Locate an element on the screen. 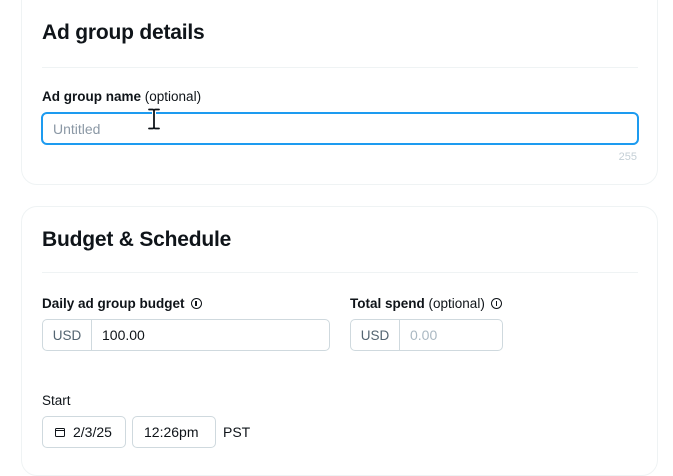 This screenshot has width=673, height=476. daily-budget-label-text: Daily ad group budget is located at coordinates (113, 303).